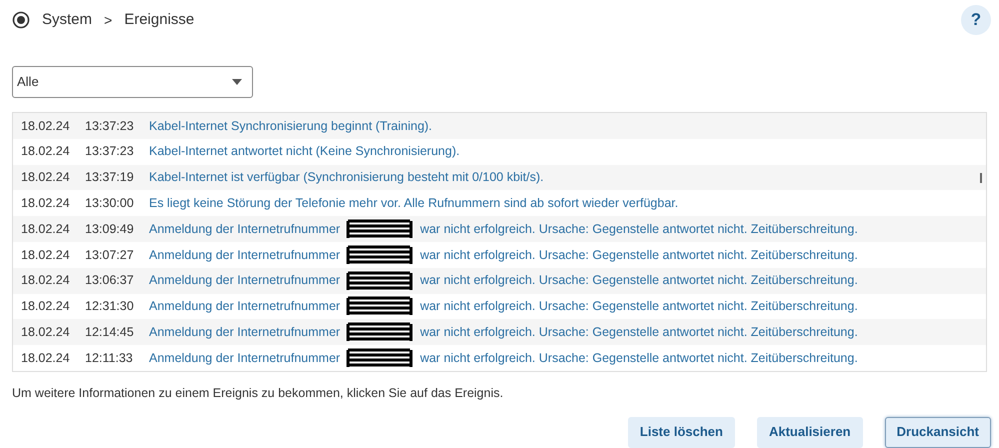 This screenshot has height=448, width=999. I want to click on breadcrumb-page: Ereignisse, so click(159, 20).